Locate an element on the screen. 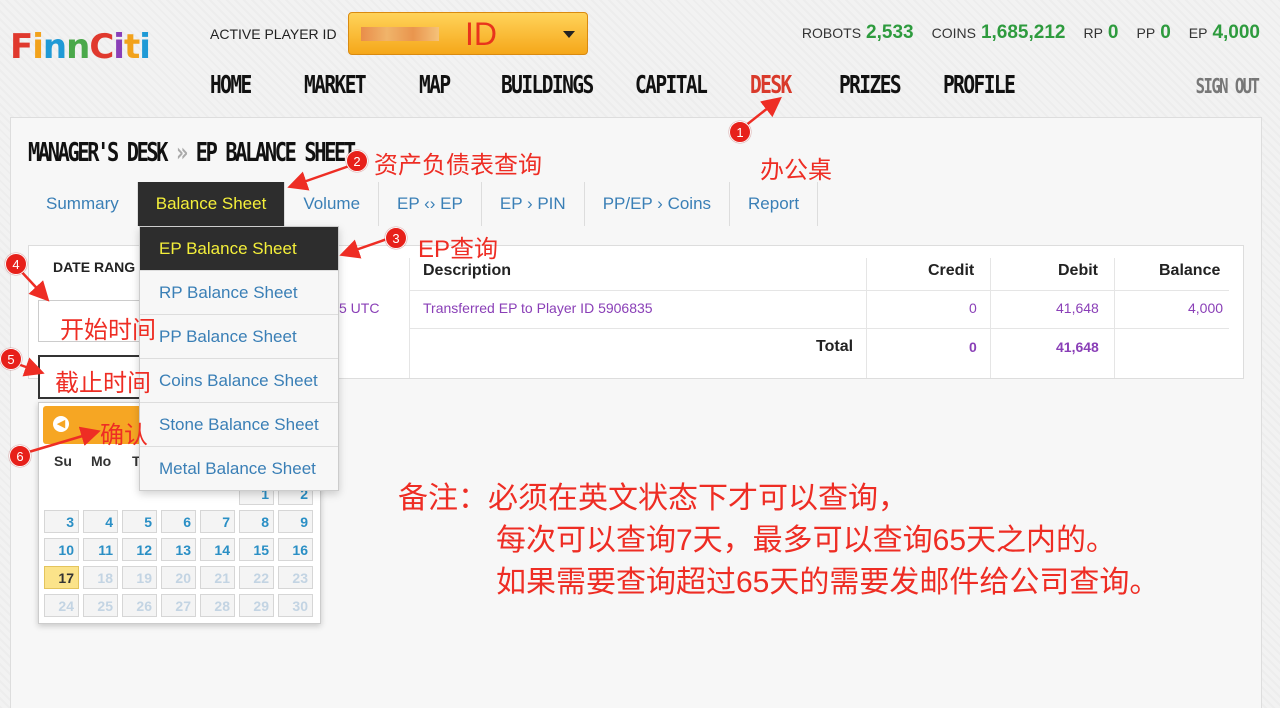 The height and width of the screenshot is (708, 1280). note-line-3: 如果需要查询超过65天的需要发邮件给公司查询。 is located at coordinates (828, 582).